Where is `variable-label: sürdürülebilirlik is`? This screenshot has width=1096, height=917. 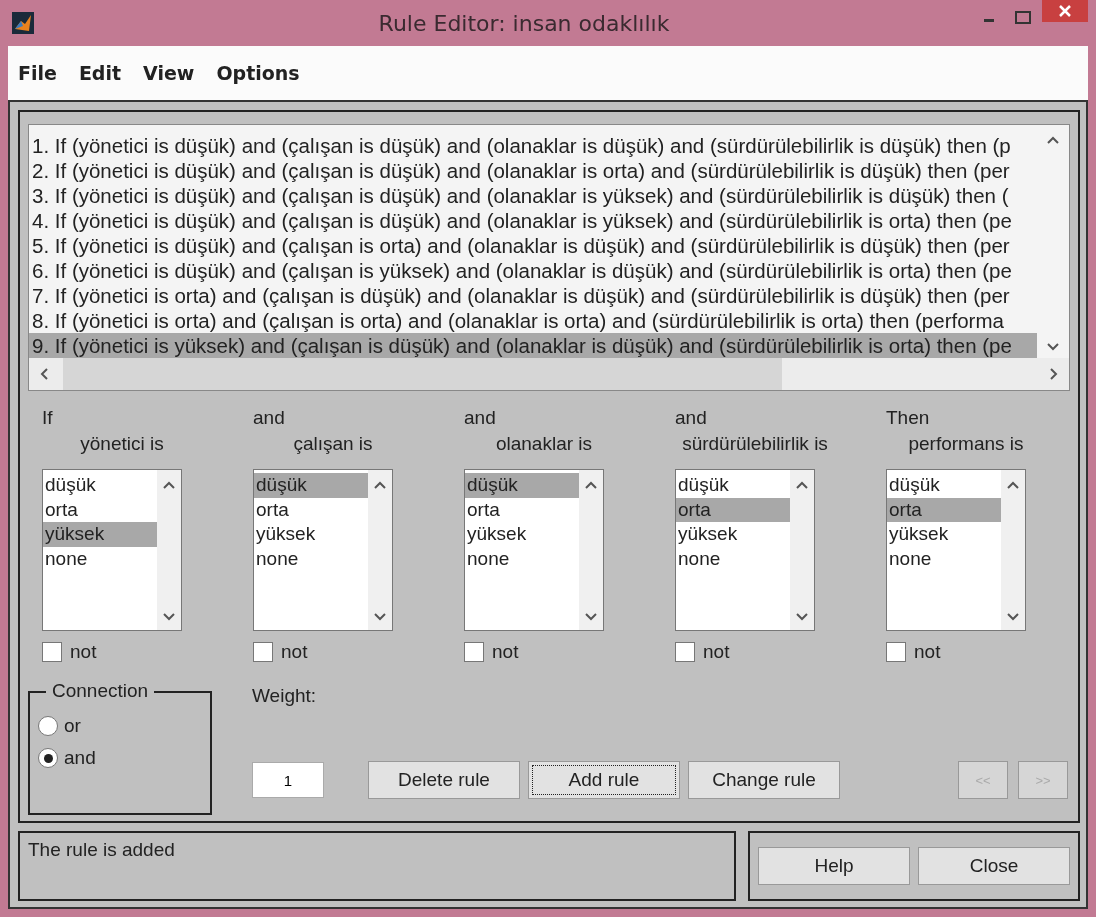
variable-label: sürdürülebilirlik is is located at coordinates (755, 444).